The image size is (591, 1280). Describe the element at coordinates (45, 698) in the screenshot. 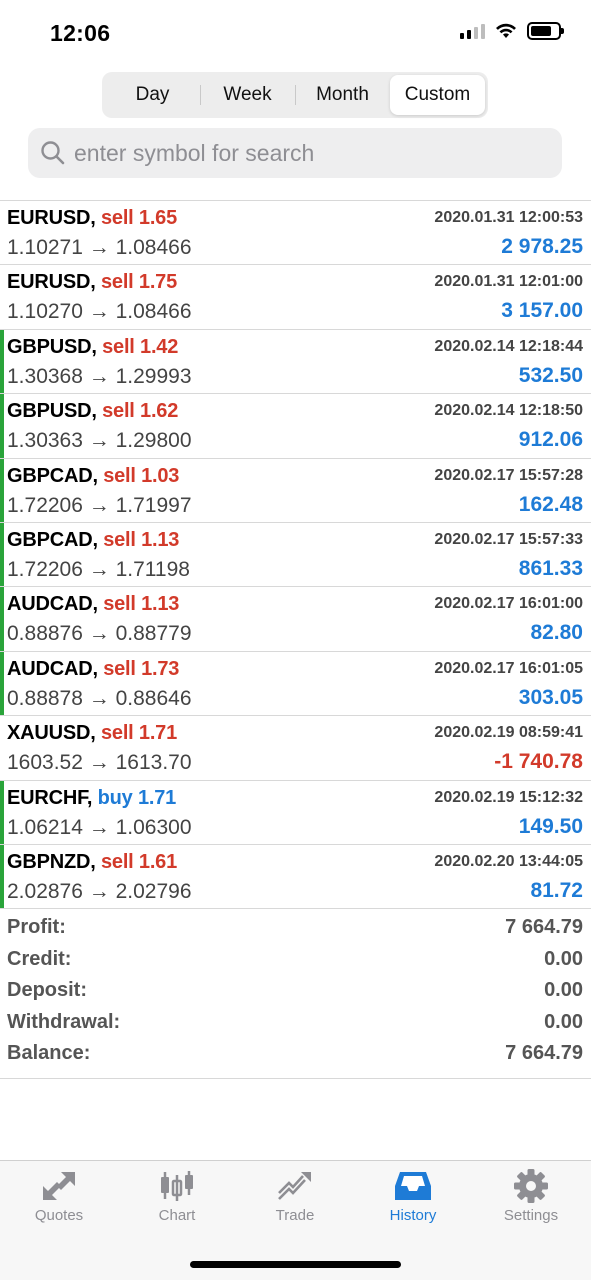

I see `deal-open-price: 0.88878` at that location.